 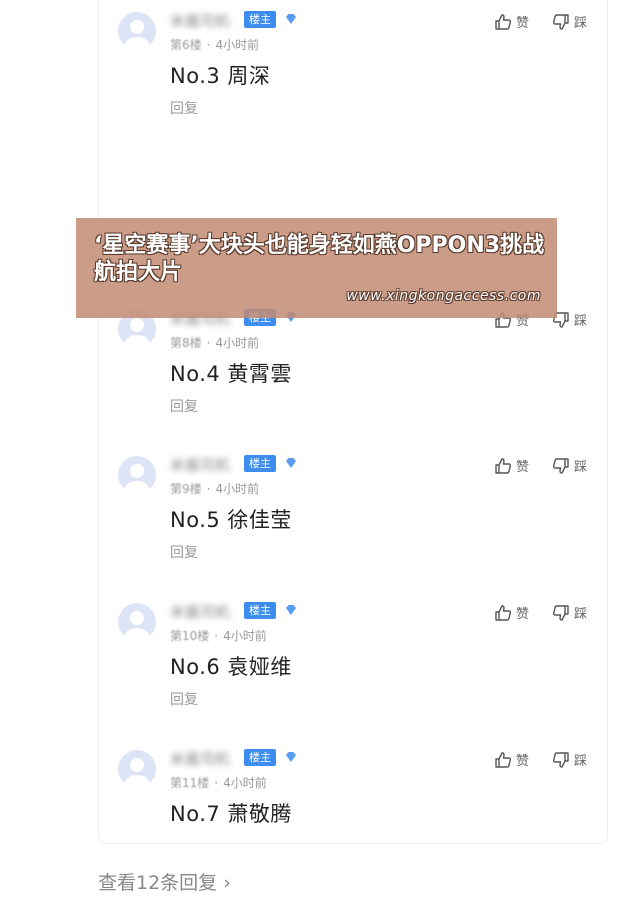 What do you see at coordinates (215, 45) in the screenshot?
I see `comment-meta: 第6楼 · 4小时前` at bounding box center [215, 45].